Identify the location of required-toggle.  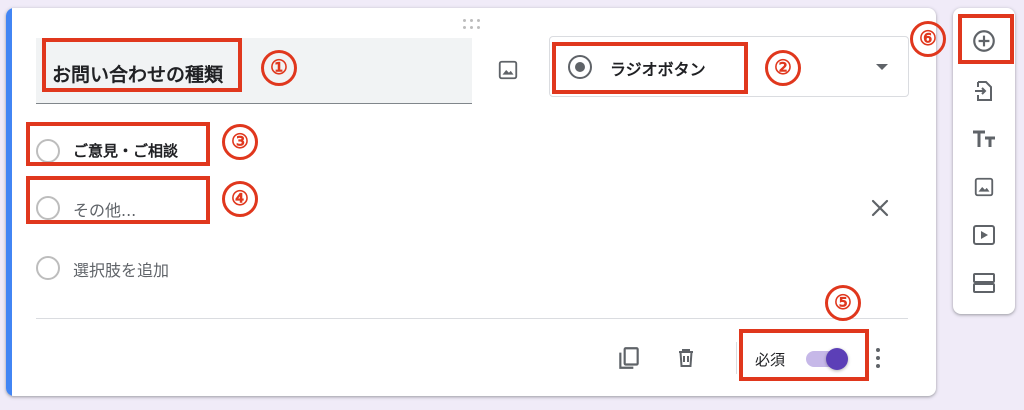
(827, 359).